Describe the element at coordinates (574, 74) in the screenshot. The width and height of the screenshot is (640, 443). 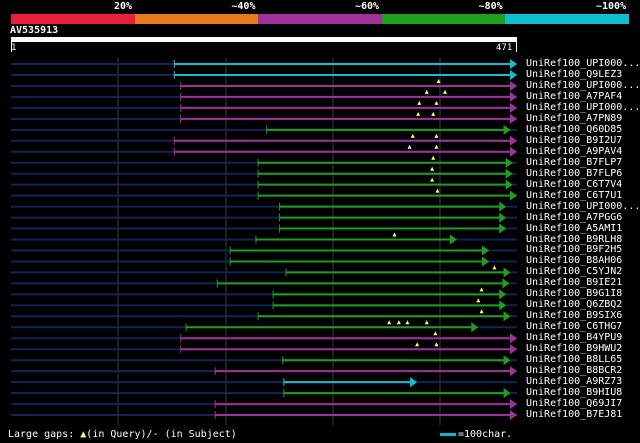
I see `hit-label: UniRef100_Q9LEZ3` at that location.